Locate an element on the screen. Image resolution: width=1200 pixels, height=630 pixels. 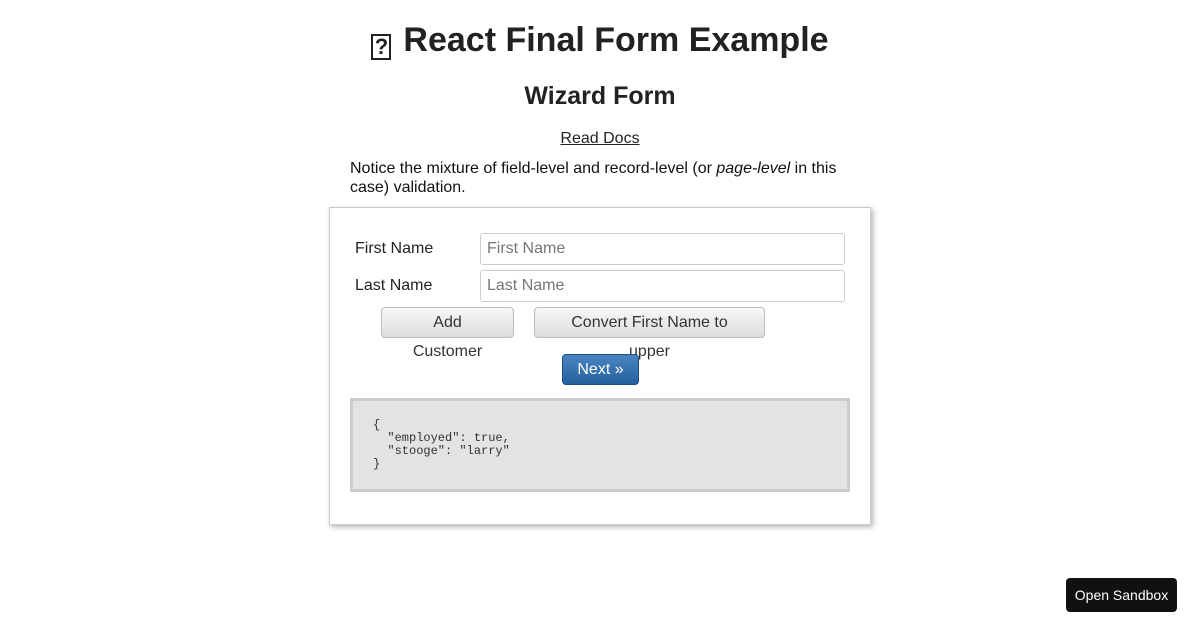
docs-link-wrapper: Read Docs is located at coordinates (600, 139).